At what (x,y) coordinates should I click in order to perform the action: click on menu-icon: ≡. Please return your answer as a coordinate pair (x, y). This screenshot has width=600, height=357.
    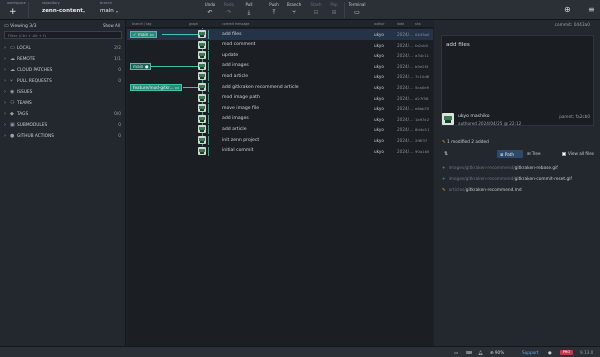
    Looking at the image, I should click on (591, 9).